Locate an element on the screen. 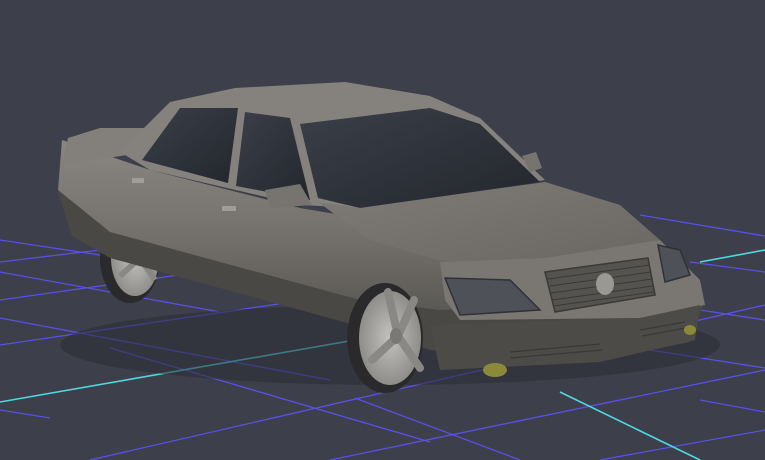 The height and width of the screenshot is (460, 765). z-axis-line is located at coordinates (630, 425).